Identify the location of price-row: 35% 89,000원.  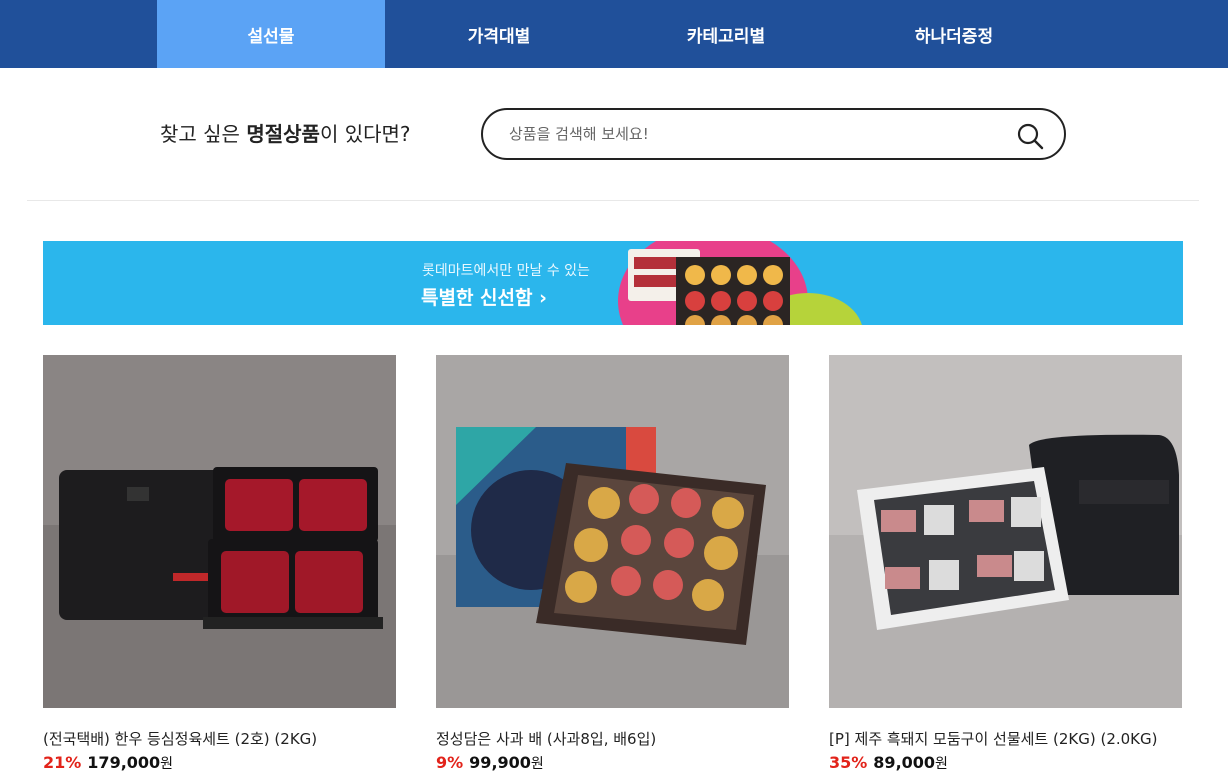
(888, 763).